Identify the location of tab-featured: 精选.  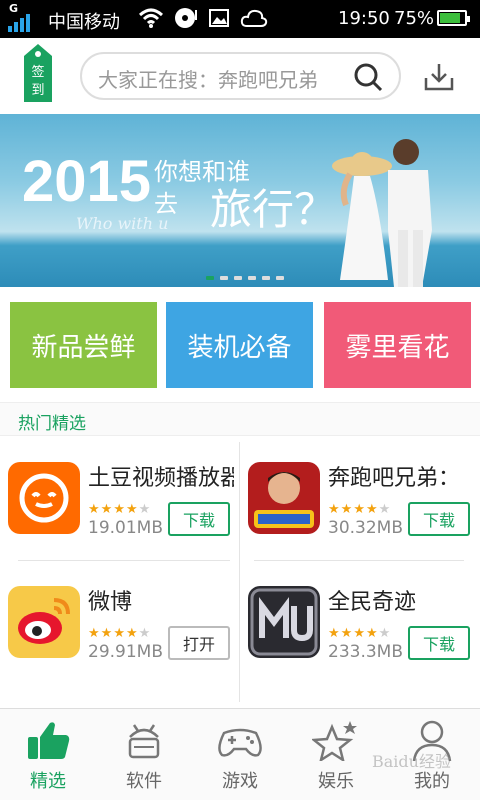
(48, 755).